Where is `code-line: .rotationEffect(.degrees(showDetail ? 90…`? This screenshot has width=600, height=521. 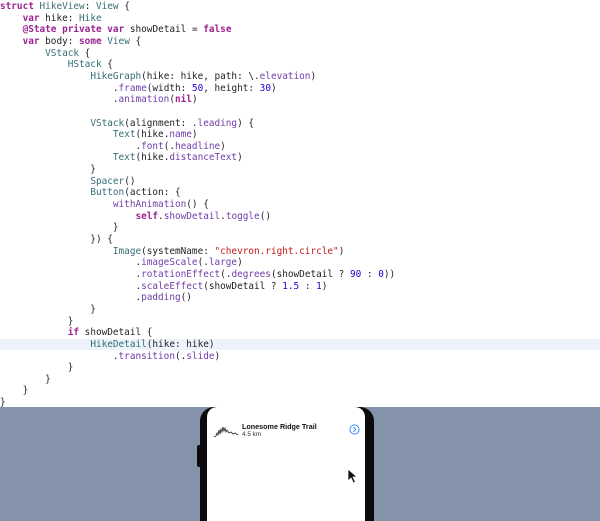
code-line: .rotationEffect(.degrees(showDetail ? 90… is located at coordinates (300, 275).